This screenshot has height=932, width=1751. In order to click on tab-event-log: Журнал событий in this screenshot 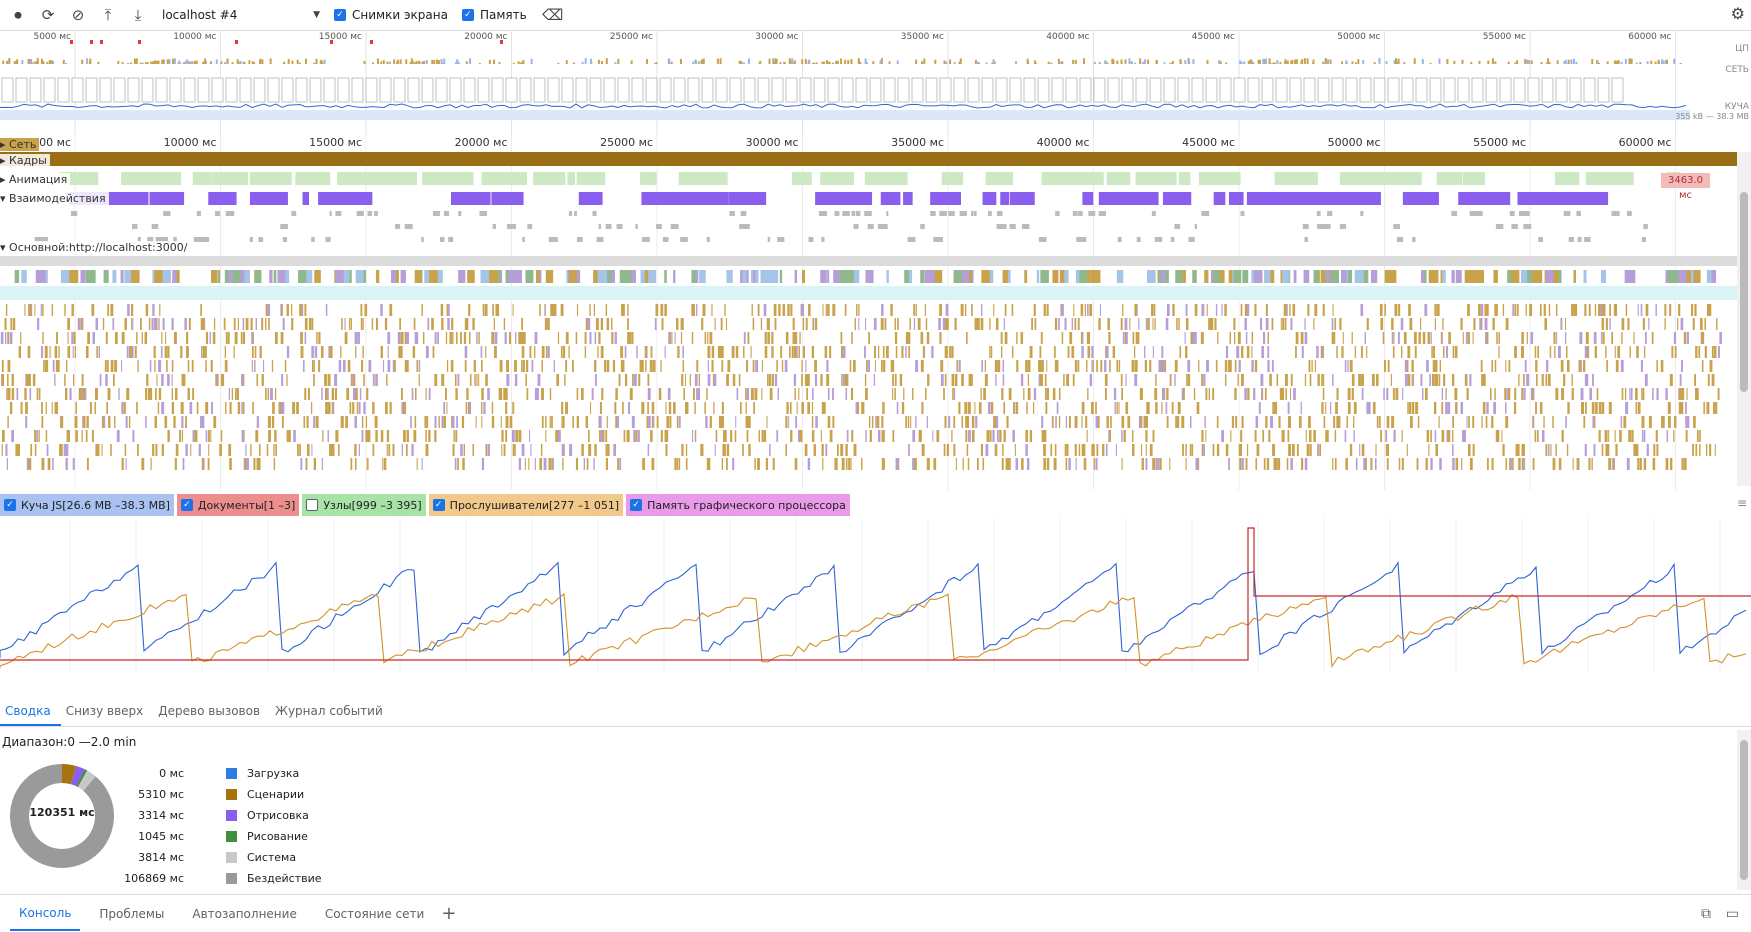, I will do `click(331, 715)`.